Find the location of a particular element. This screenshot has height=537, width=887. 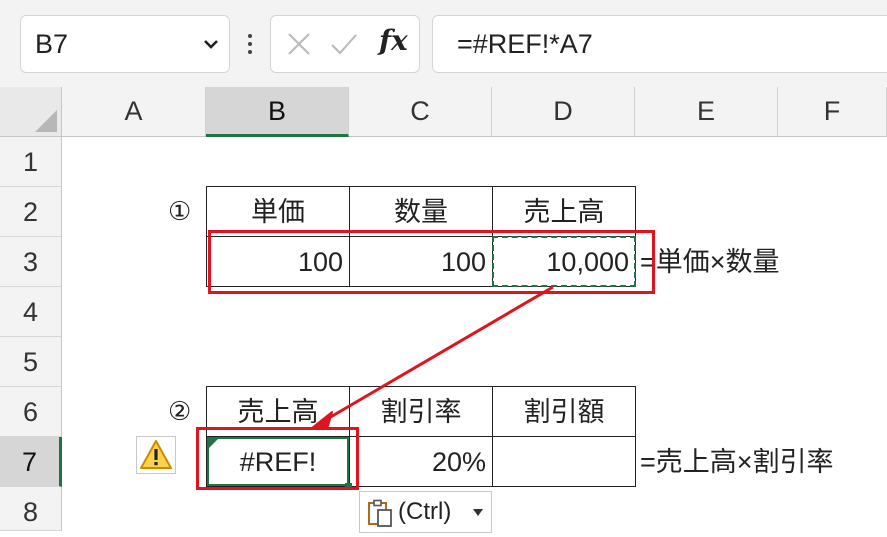

paste-icon is located at coordinates (380, 513).